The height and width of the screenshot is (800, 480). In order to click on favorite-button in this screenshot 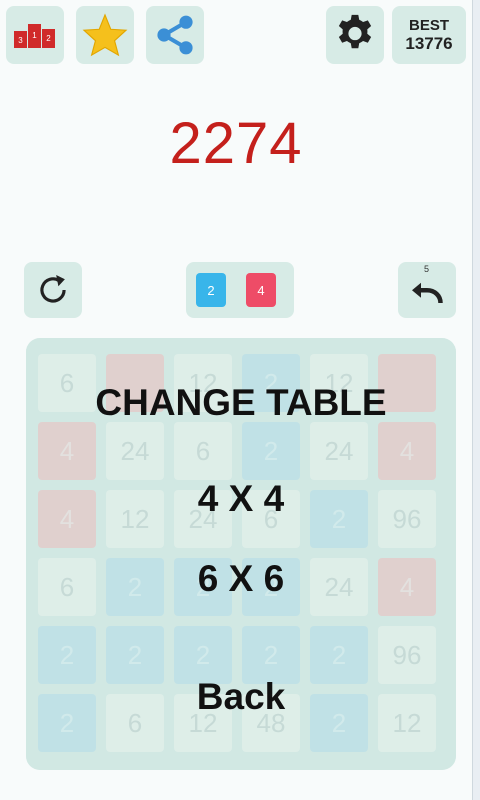, I will do `click(105, 35)`.